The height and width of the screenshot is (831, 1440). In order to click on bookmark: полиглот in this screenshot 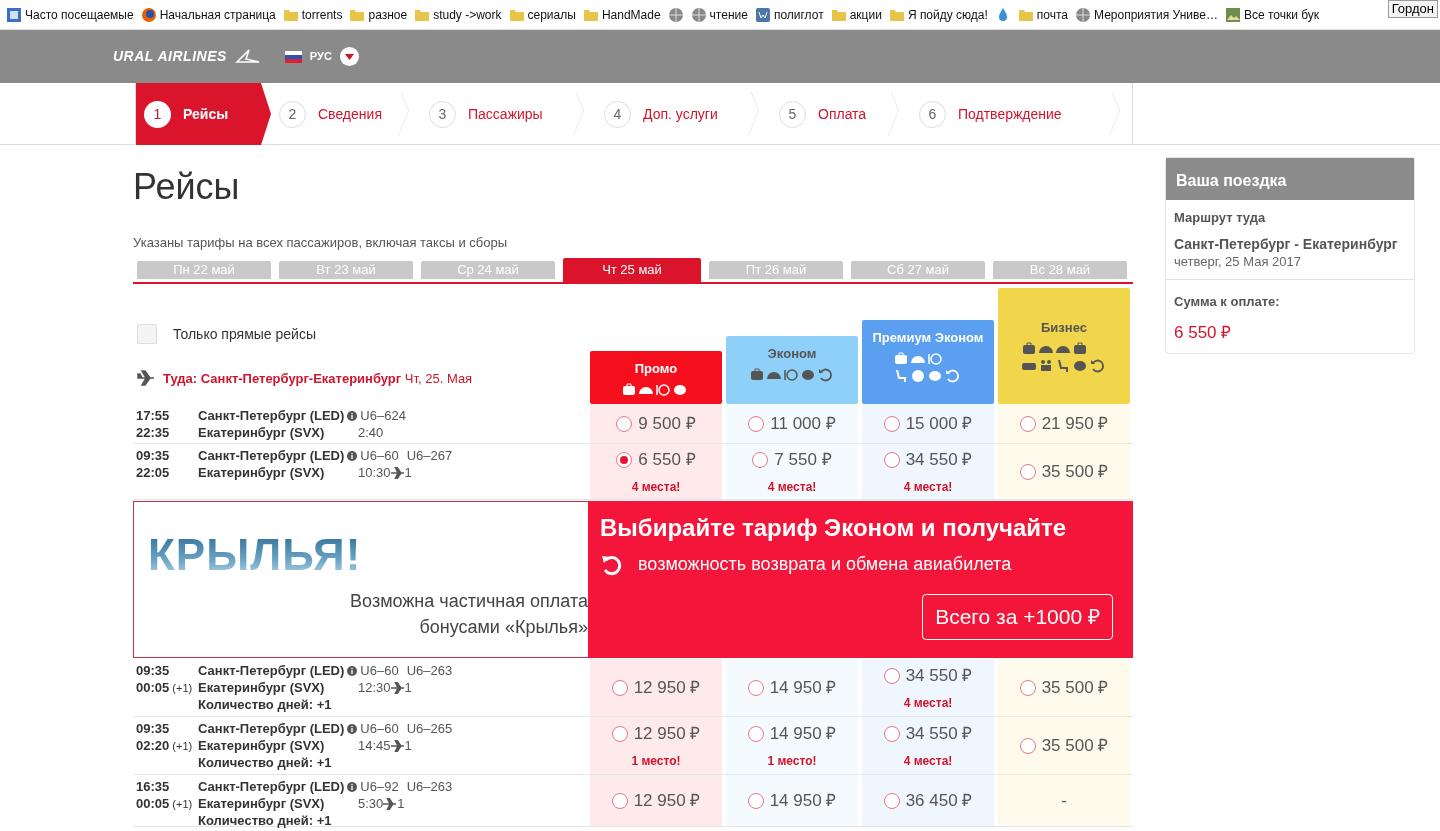, I will do `click(789, 14)`.